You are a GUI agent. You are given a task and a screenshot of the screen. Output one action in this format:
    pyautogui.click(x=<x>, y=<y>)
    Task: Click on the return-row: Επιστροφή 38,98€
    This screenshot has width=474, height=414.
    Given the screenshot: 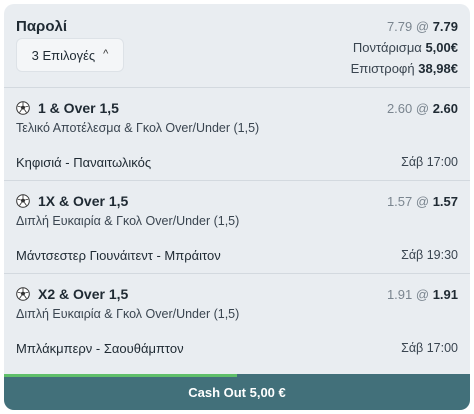 What is the action you would take?
    pyautogui.click(x=404, y=68)
    